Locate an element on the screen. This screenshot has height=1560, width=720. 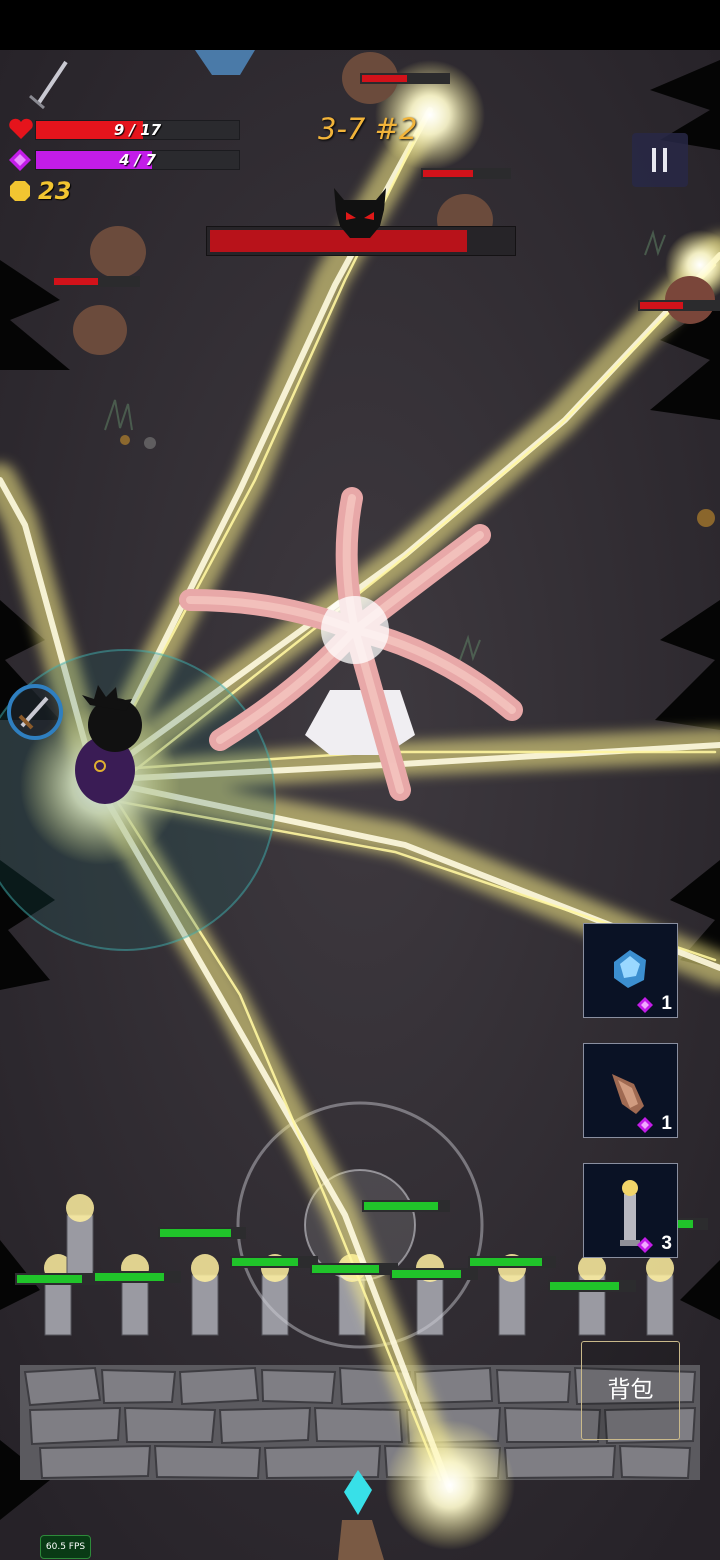
coin-count: 23 is located at coordinates (55, 191).